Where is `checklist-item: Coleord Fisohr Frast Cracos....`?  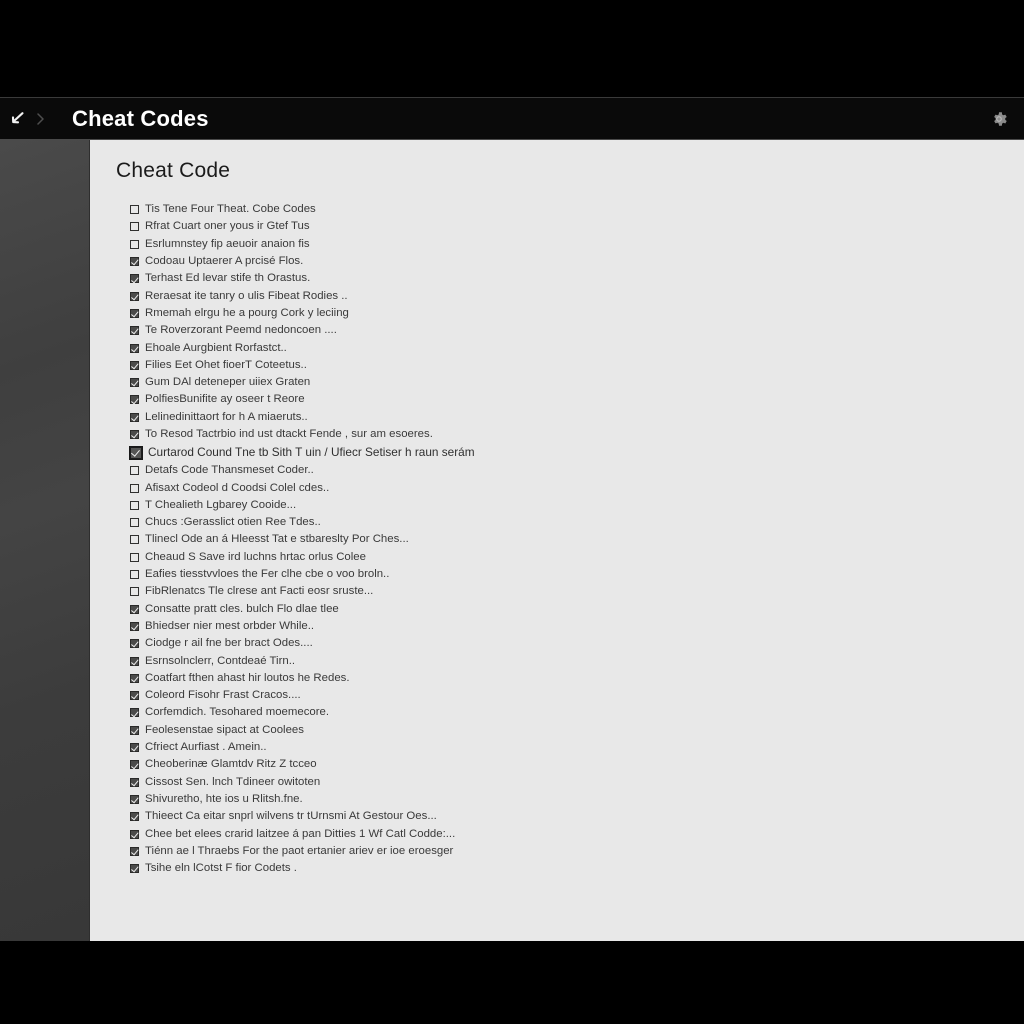
checklist-item: Coleord Fisohr Frast Cracos.... is located at coordinates (577, 695).